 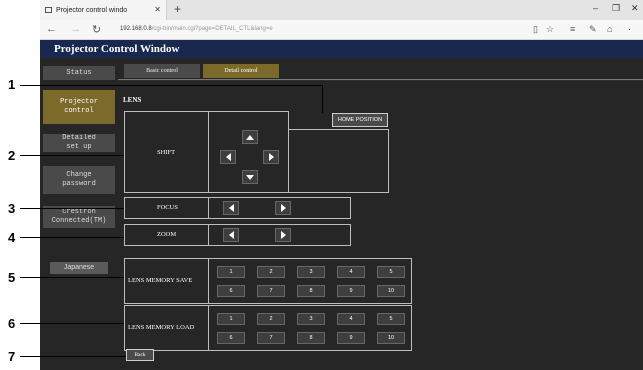 What do you see at coordinates (12, 155) in the screenshot?
I see `callout-2: 2` at bounding box center [12, 155].